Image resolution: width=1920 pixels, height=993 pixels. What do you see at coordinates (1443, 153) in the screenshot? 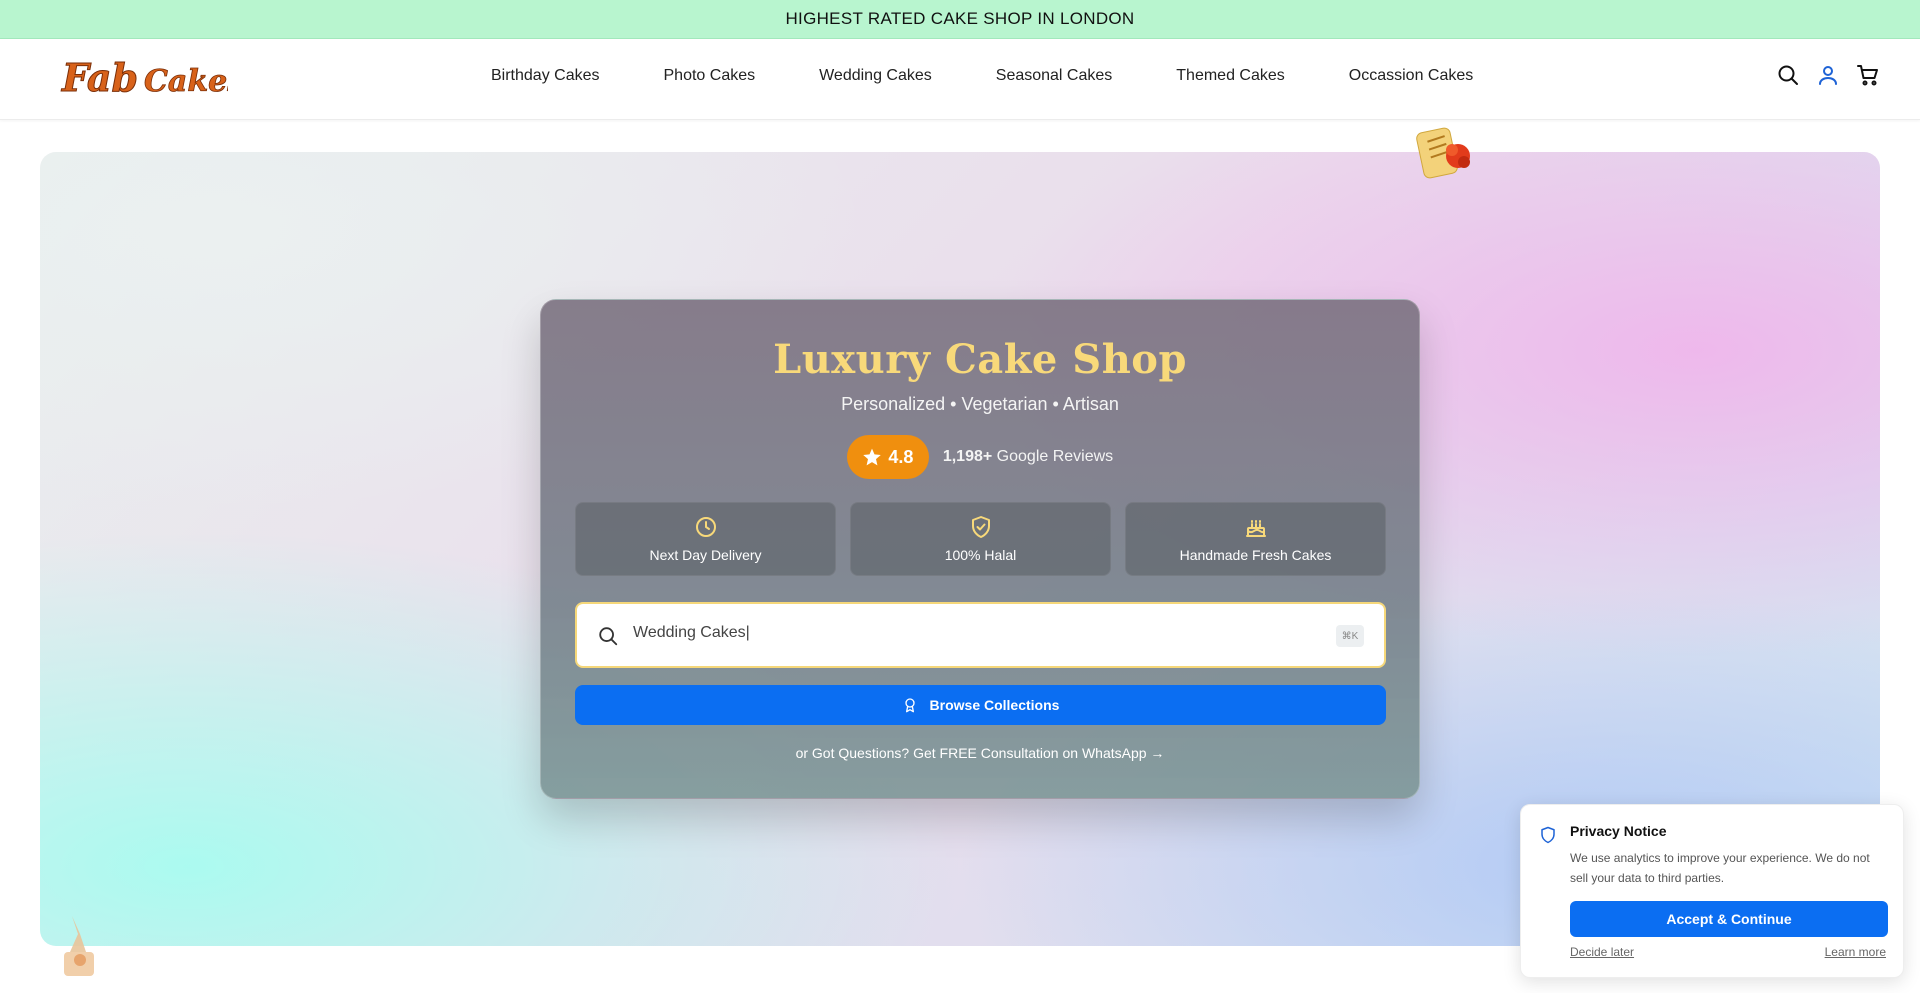
I see `cake-sticker-image` at bounding box center [1443, 153].